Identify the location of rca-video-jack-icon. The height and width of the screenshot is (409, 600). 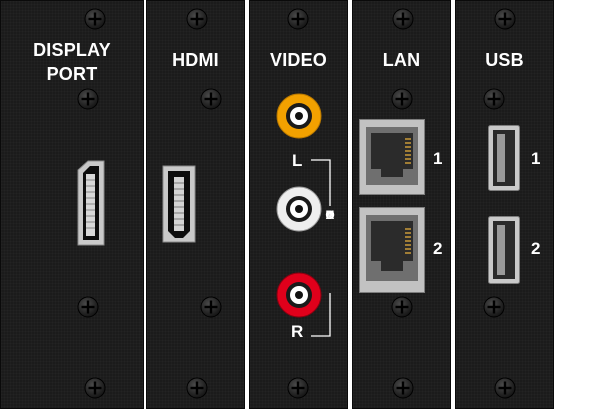
(299, 116).